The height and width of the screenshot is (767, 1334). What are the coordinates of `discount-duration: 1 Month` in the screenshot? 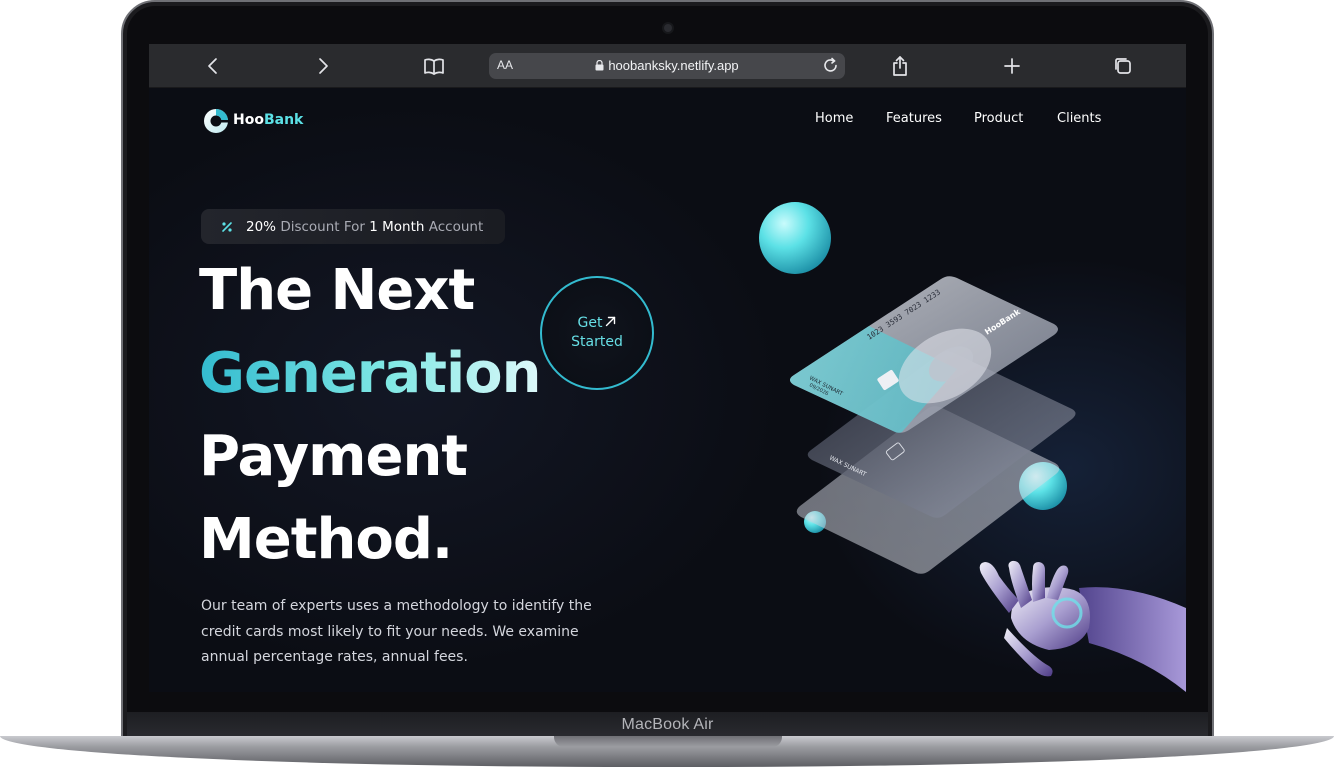 It's located at (397, 226).